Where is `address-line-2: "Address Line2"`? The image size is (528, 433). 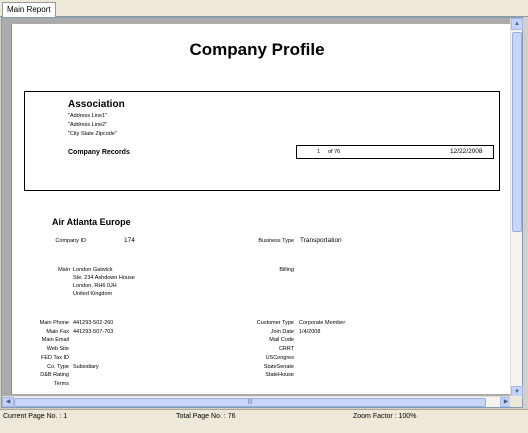 address-line-2: "Address Line2" is located at coordinates (88, 125).